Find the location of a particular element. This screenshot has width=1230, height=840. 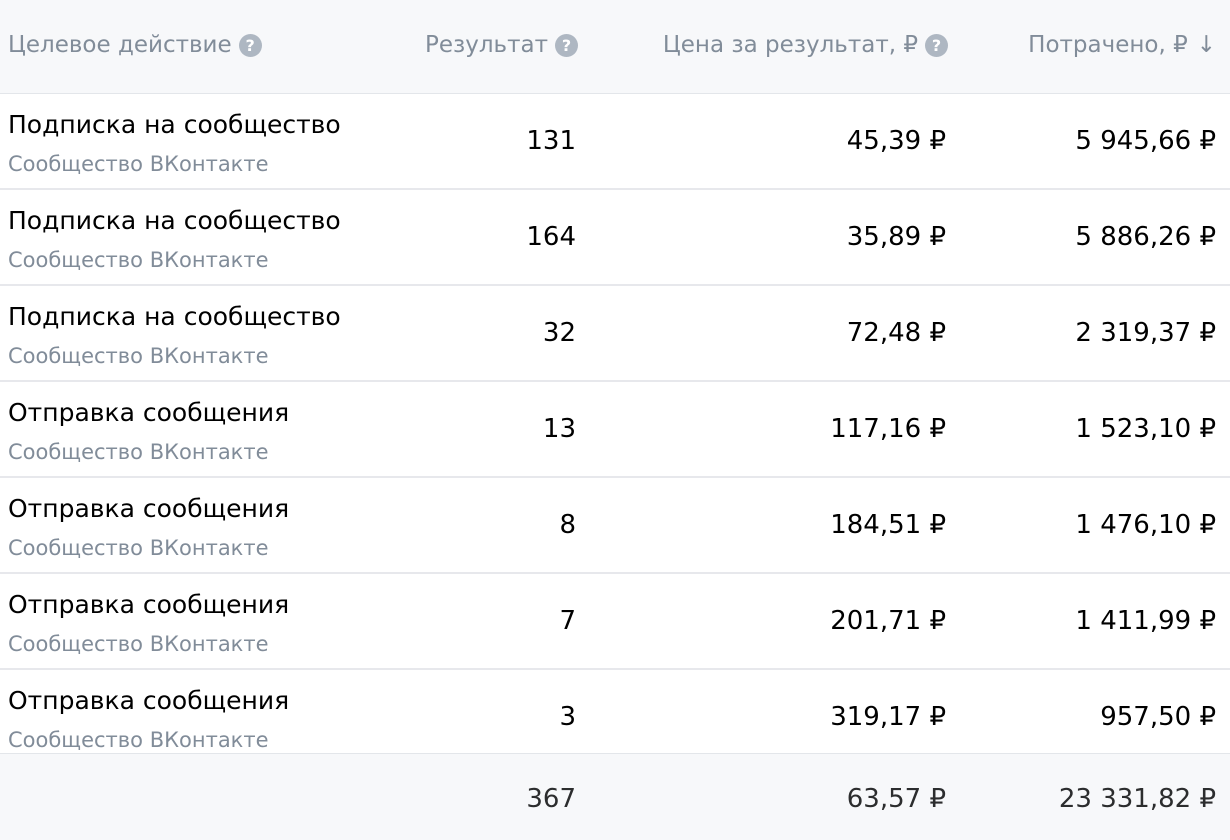

row-price: 319,17 ₽ is located at coordinates (888, 717).